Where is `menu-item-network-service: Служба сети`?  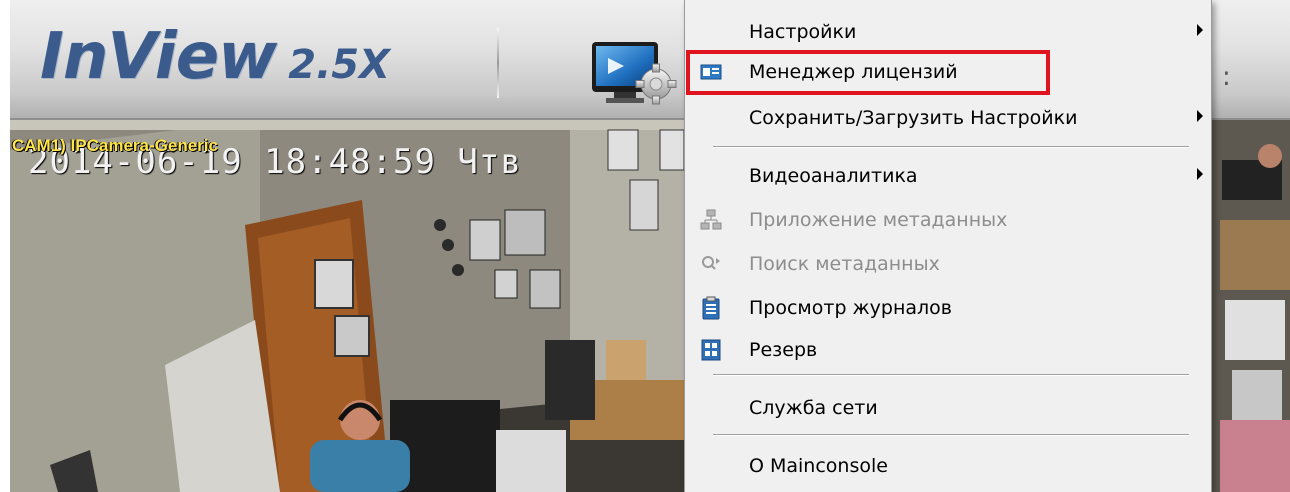 menu-item-network-service: Служба сети is located at coordinates (948, 409).